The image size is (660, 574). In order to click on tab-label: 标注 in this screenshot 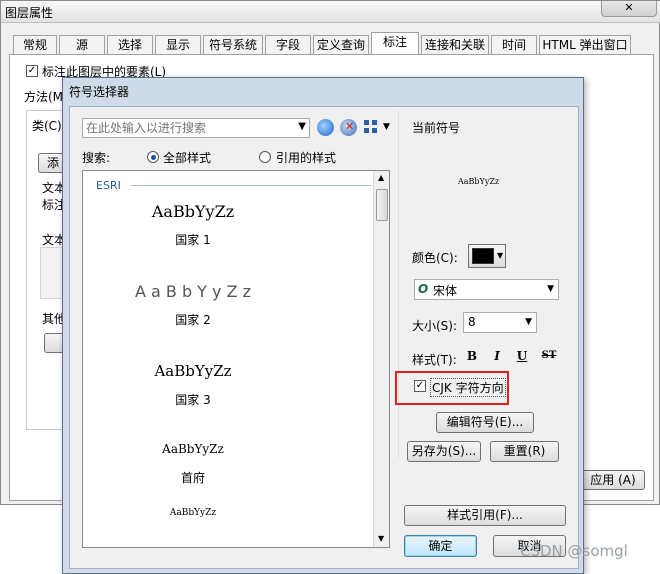, I will do `click(394, 42)`.